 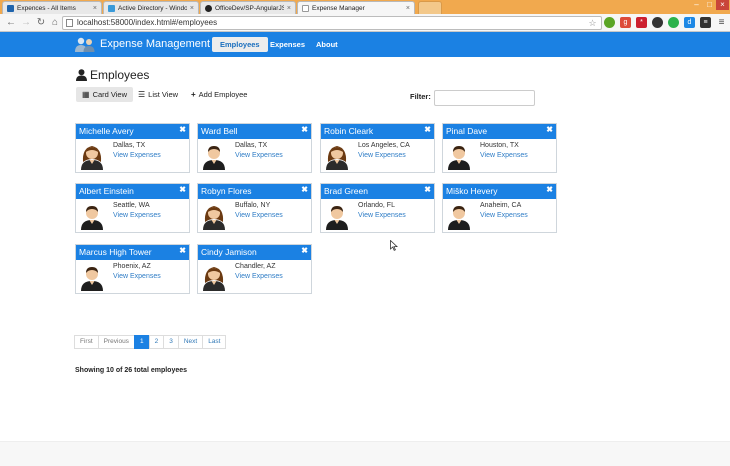 I want to click on page-title: Employees, so click(x=112, y=75).